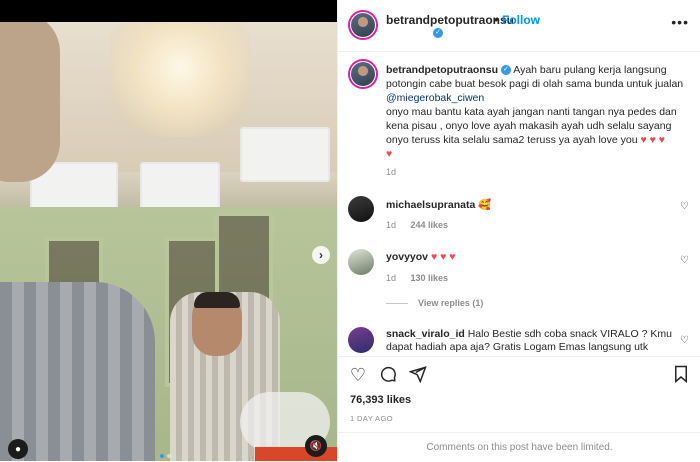  Describe the element at coordinates (371, 418) in the screenshot. I see `posted-time: 1 DAY AGO` at that location.